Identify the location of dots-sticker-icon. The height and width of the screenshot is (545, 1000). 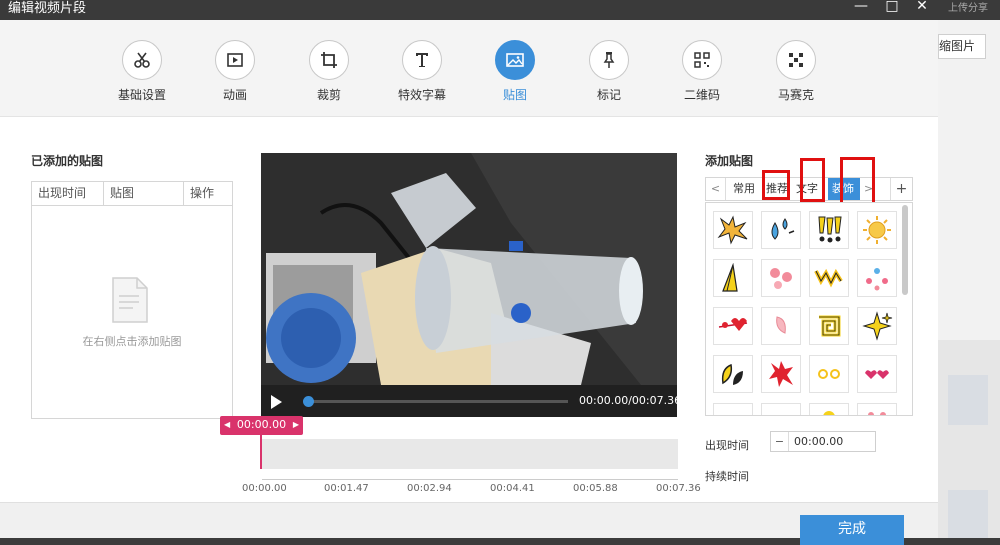
(829, 374).